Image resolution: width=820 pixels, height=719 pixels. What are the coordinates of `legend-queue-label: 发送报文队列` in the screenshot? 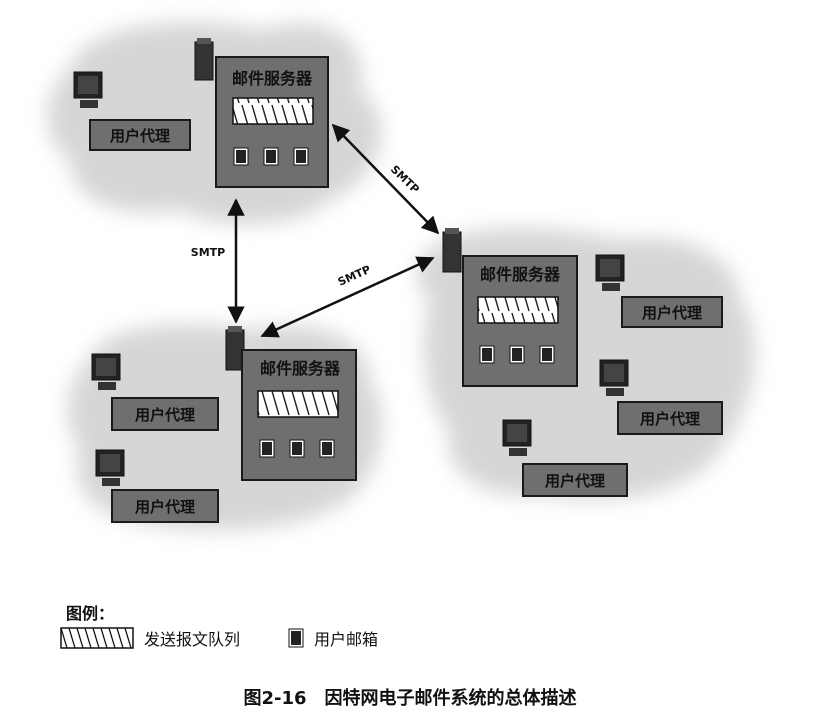 It's located at (192, 639).